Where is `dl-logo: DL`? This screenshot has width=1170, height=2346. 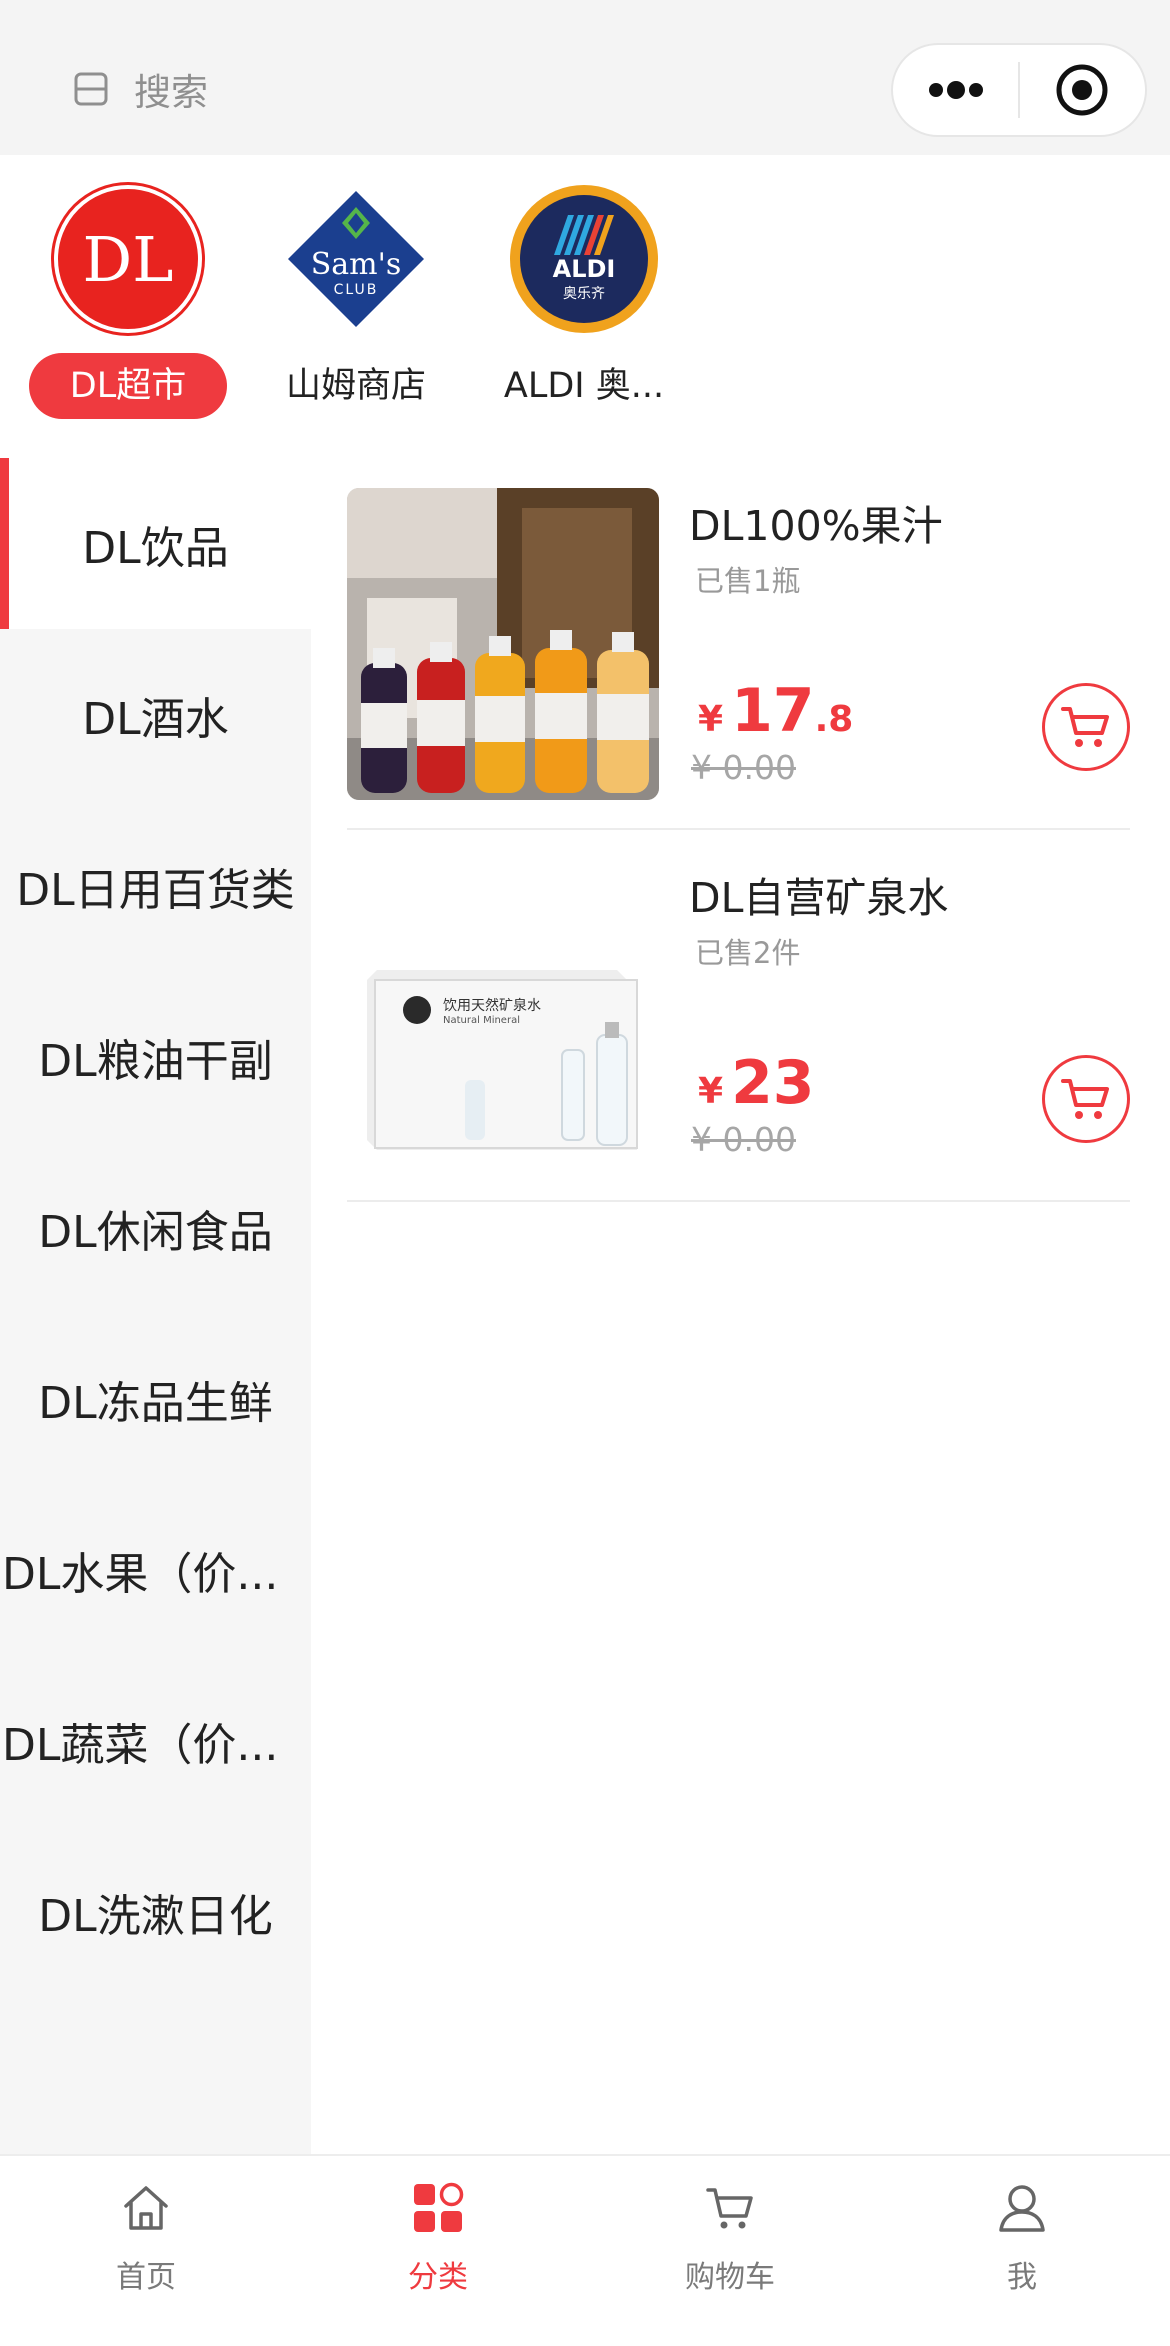
dl-logo: DL is located at coordinates (128, 259).